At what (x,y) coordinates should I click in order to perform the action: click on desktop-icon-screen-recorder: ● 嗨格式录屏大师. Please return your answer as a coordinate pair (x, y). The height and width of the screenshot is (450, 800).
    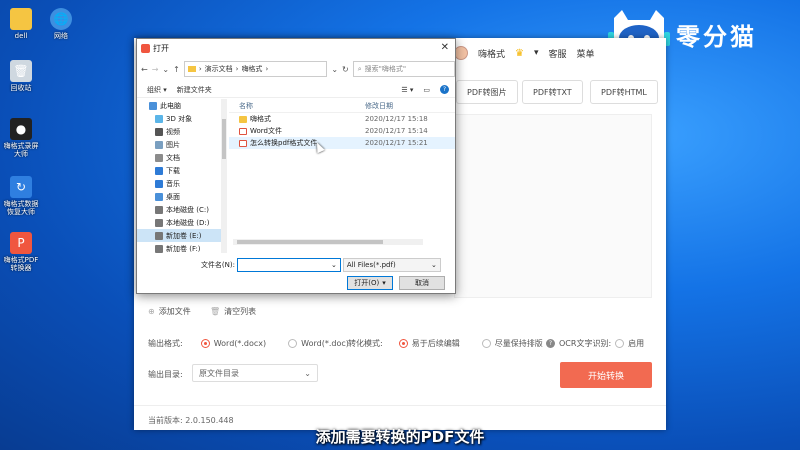
    Looking at the image, I should click on (21, 138).